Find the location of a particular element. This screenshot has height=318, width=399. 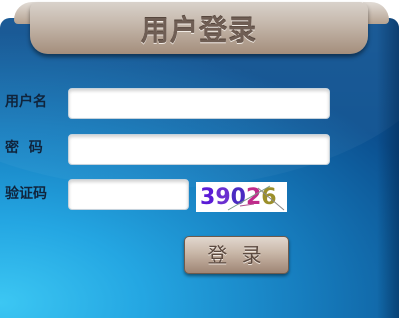

username-label: 用户名 is located at coordinates (26, 102).